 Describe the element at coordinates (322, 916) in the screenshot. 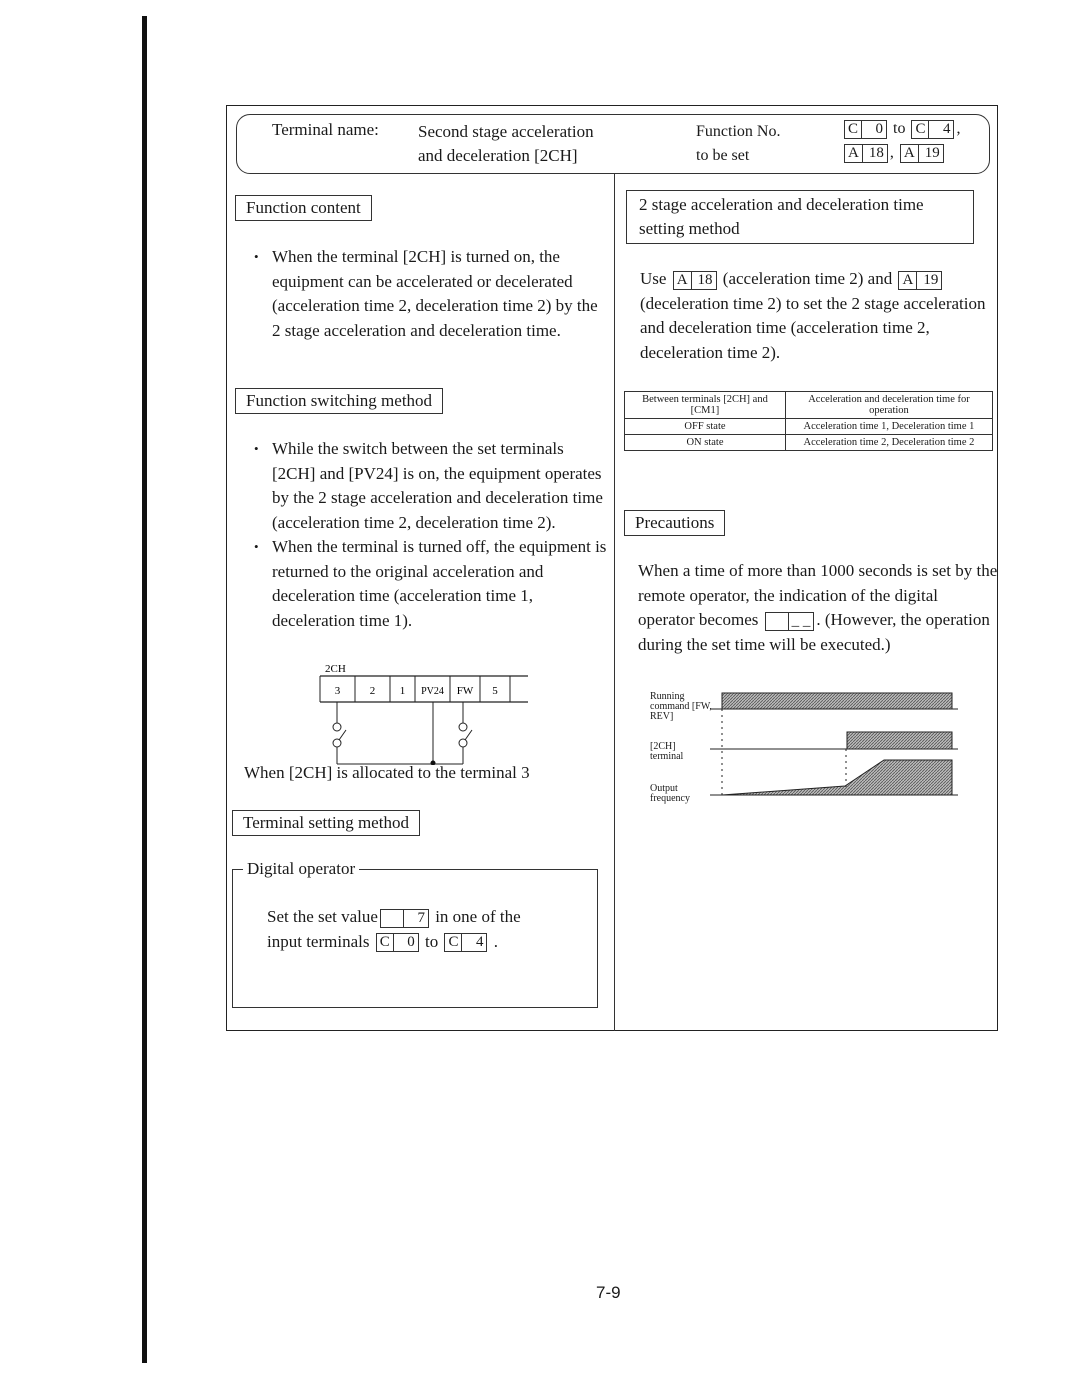

I see `text: Set the set value` at that location.